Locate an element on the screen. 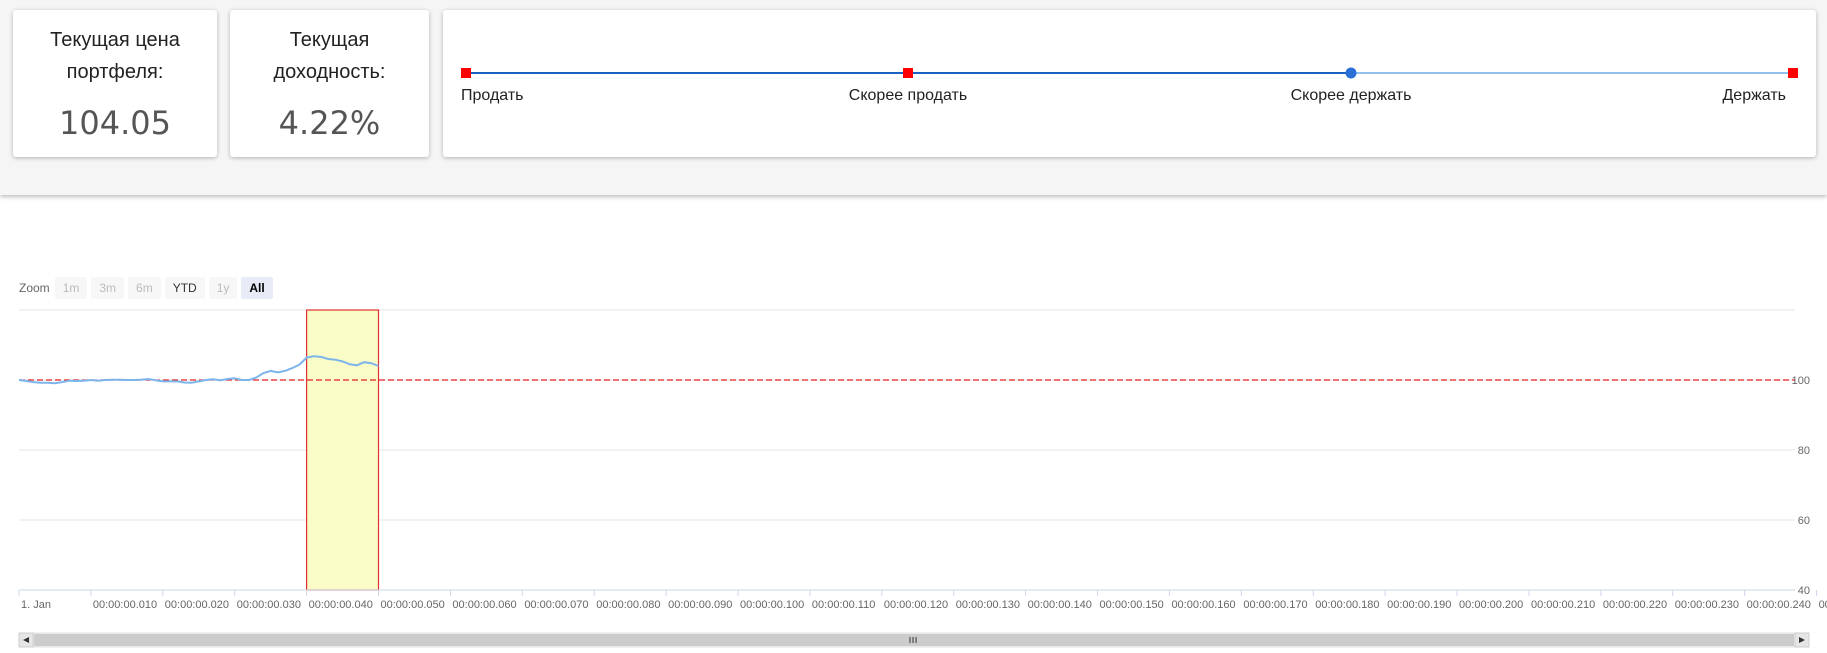 The height and width of the screenshot is (653, 1827). portfolio-yield-label-line1: Текущая is located at coordinates (329, 40).